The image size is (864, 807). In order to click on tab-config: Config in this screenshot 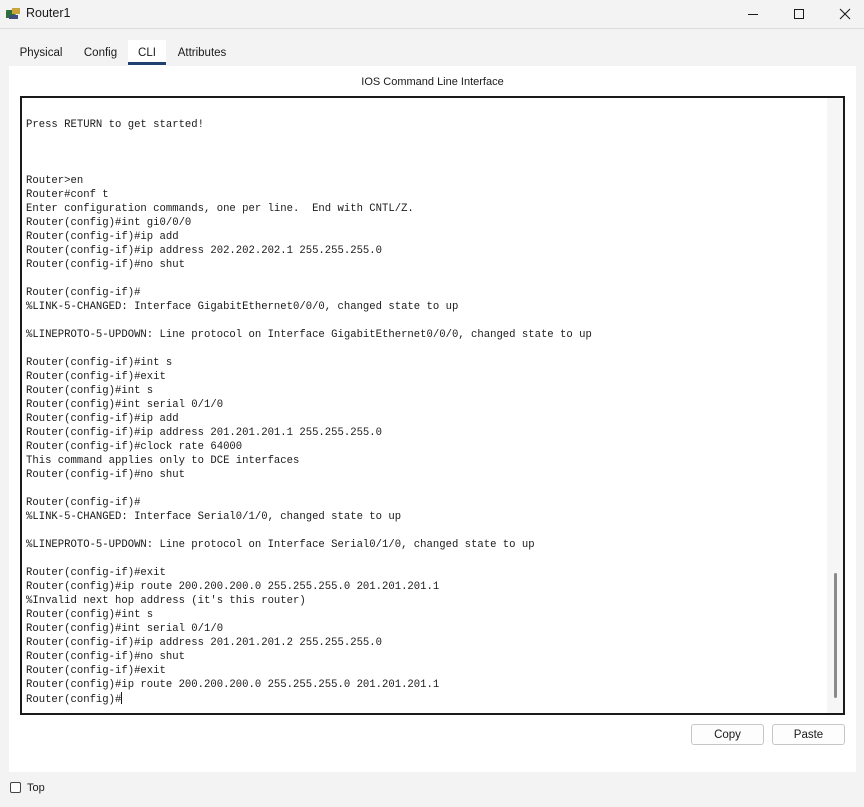, I will do `click(100, 53)`.